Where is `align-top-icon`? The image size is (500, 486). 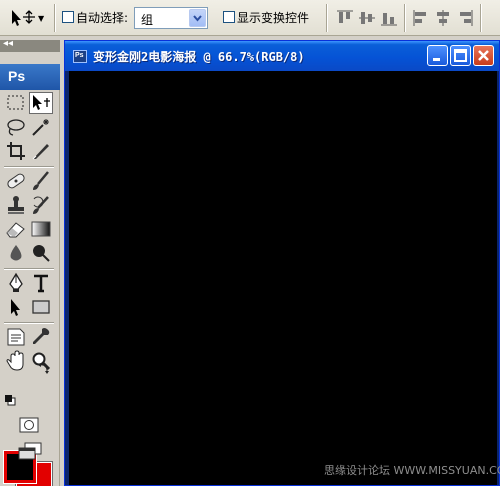
align-top-icon is located at coordinates (345, 18).